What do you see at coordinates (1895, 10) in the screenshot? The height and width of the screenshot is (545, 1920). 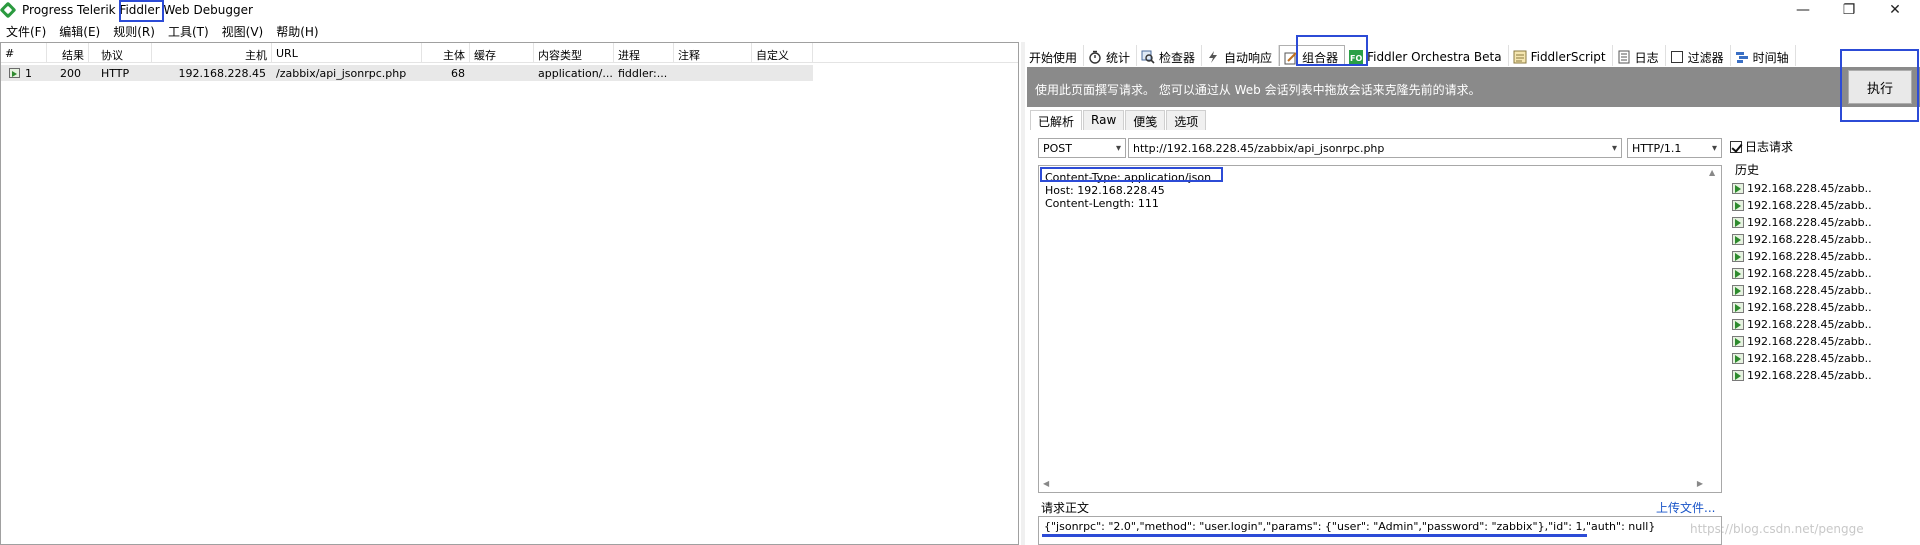 I see `close-button: ✕` at bounding box center [1895, 10].